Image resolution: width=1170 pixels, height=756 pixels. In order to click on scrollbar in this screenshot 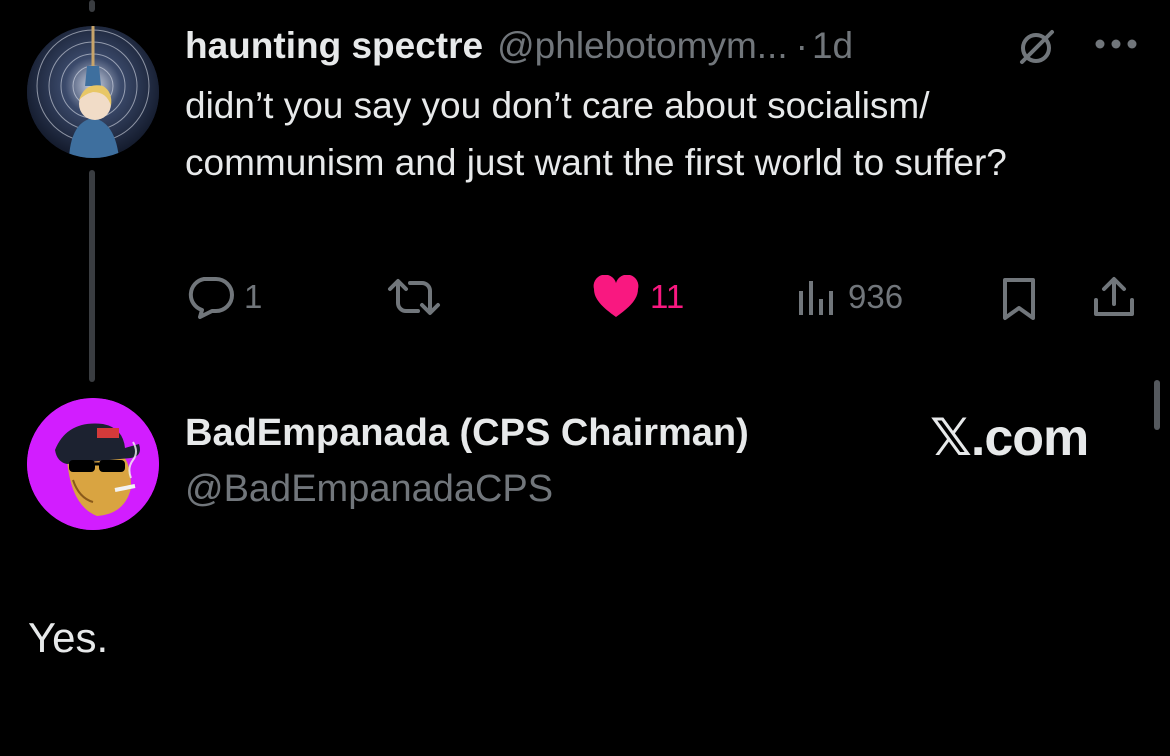, I will do `click(1157, 405)`.